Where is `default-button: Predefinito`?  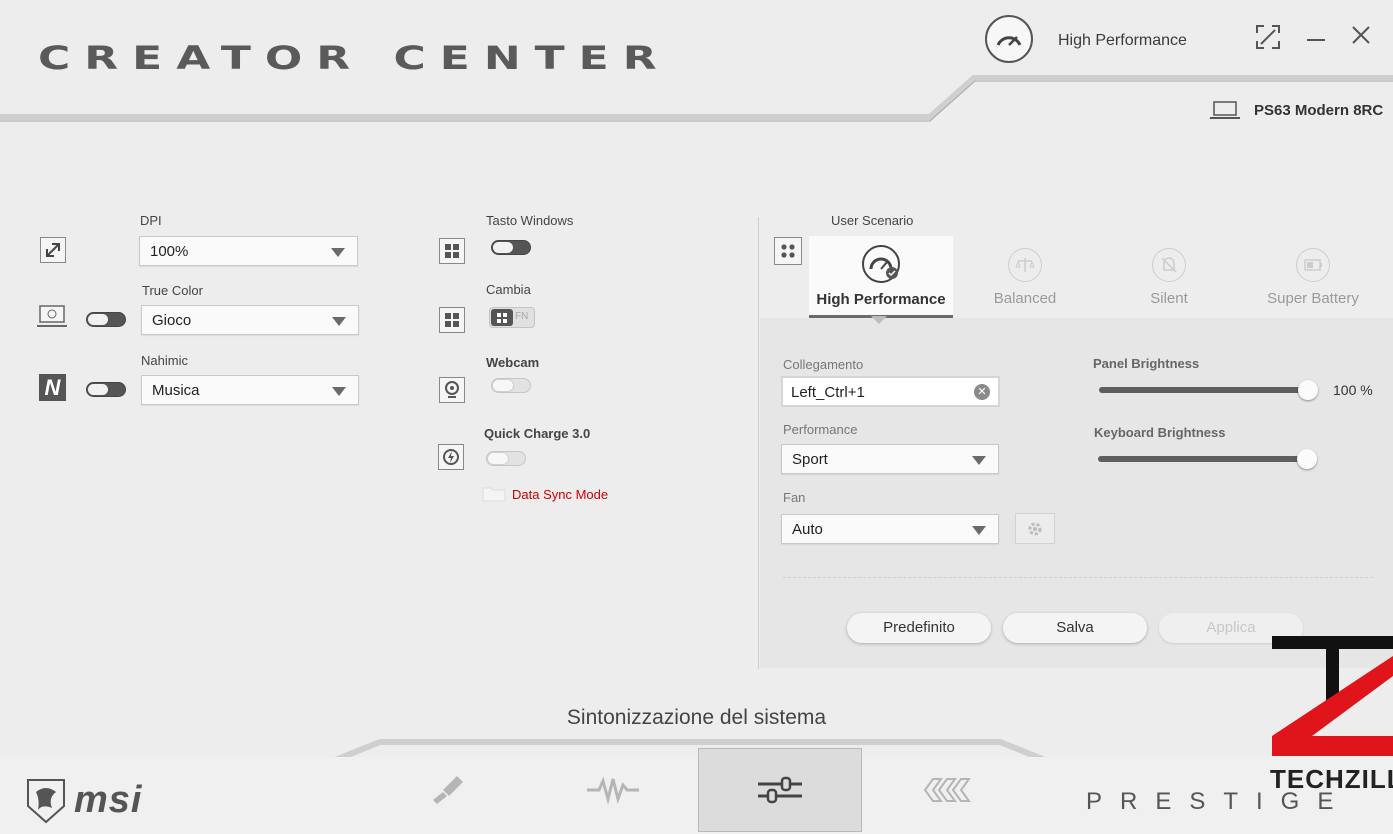
default-button: Predefinito is located at coordinates (919, 628).